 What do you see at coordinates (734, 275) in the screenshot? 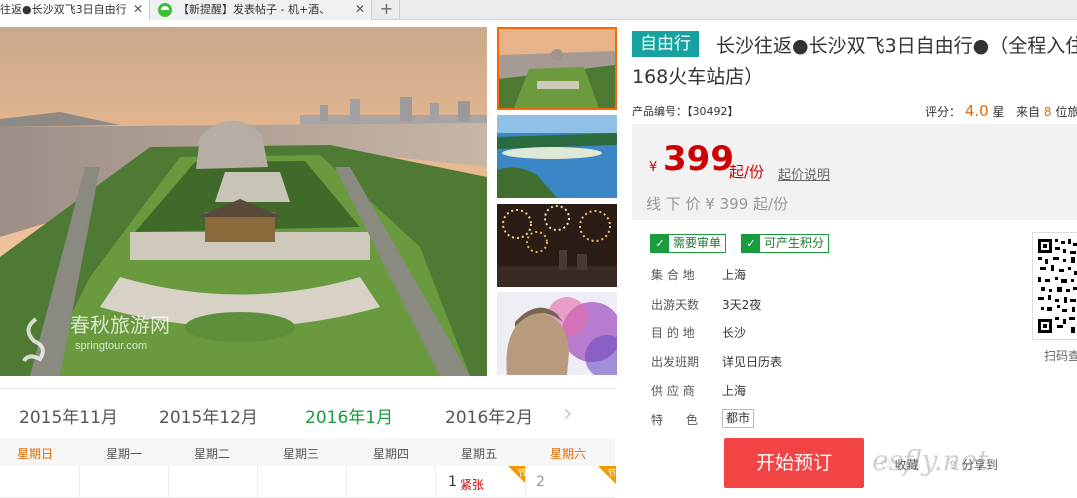
I see `info-value-meeting-place: 上海` at bounding box center [734, 275].